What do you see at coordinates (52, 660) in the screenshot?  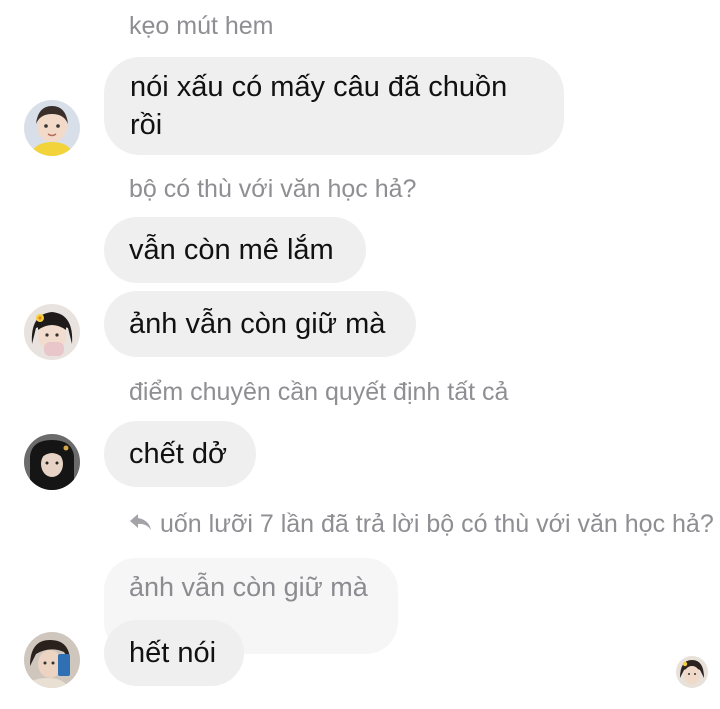 I see `girl-phone-avatar` at bounding box center [52, 660].